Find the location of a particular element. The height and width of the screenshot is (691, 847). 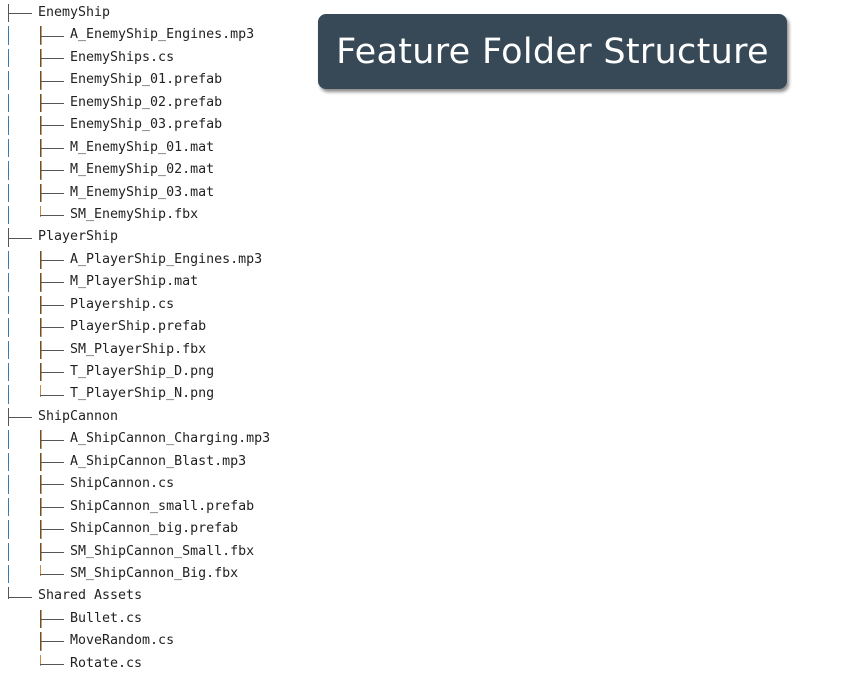

file-name: ShipCannon.cs is located at coordinates (122, 484).